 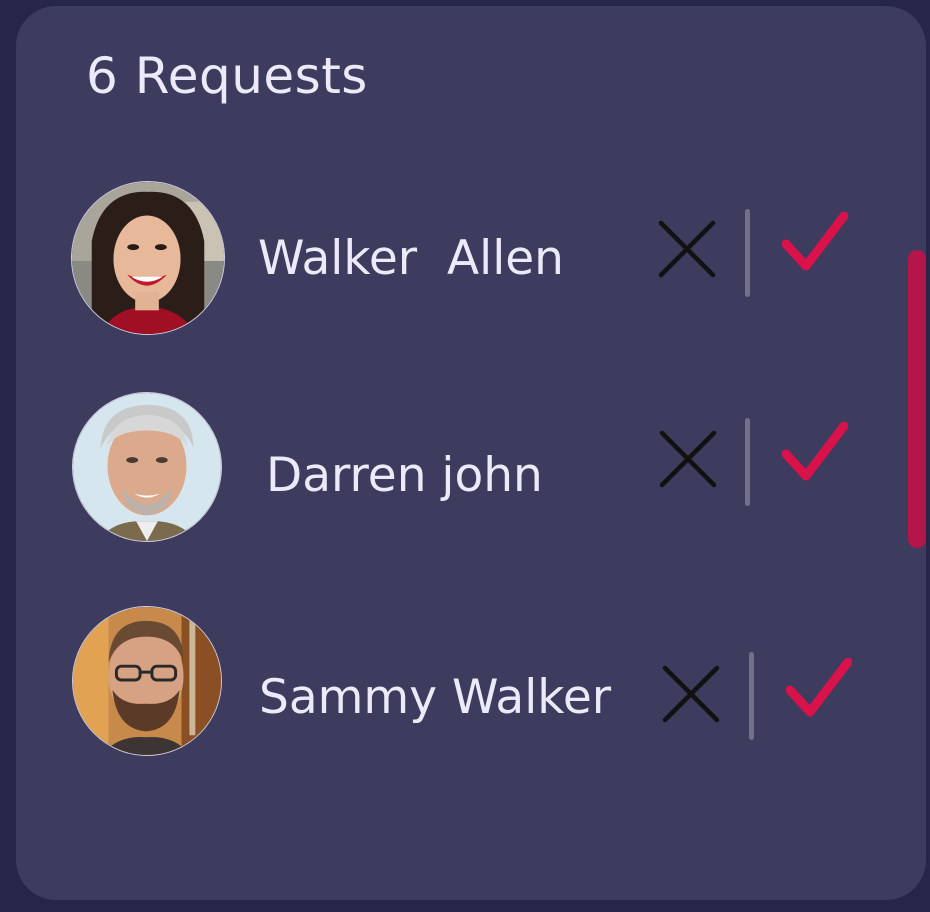 I want to click on gray-haired-man-avatar-image, so click(x=147, y=467).